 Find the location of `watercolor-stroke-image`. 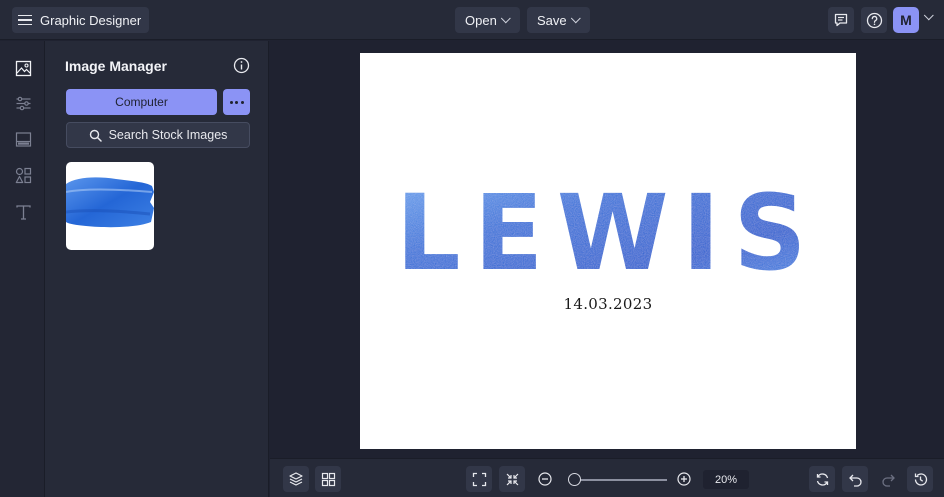

watercolor-stroke-image is located at coordinates (110, 202).